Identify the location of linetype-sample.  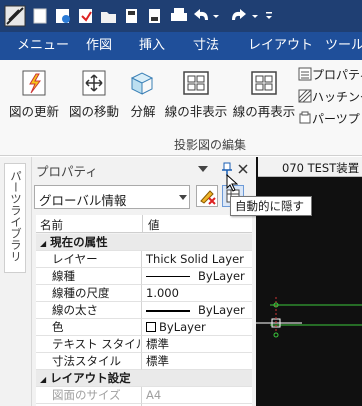
(168, 276).